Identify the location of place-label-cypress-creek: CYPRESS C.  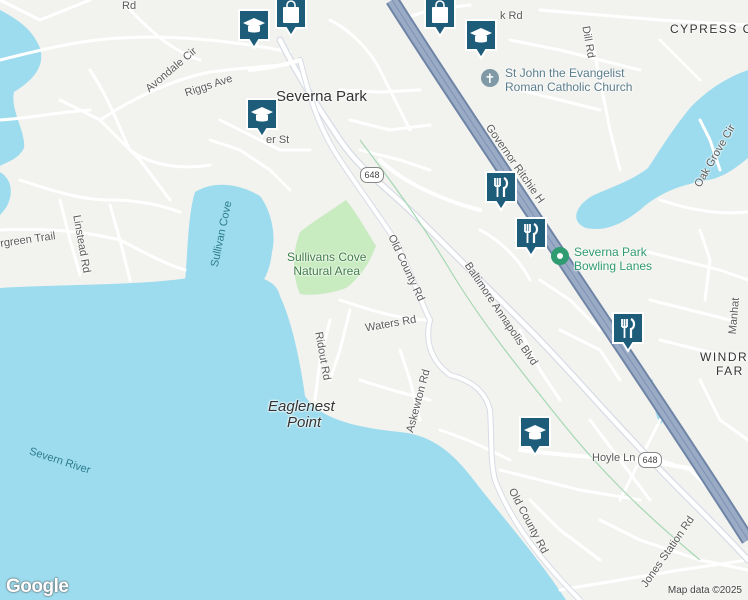
(709, 29).